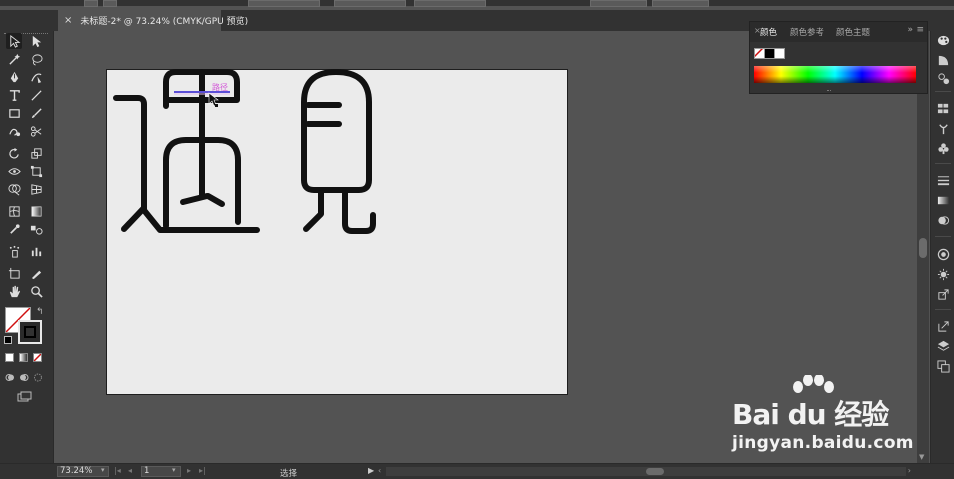  Describe the element at coordinates (853, 32) in the screenshot. I see `tab-color-themes: 颜色主题` at that location.